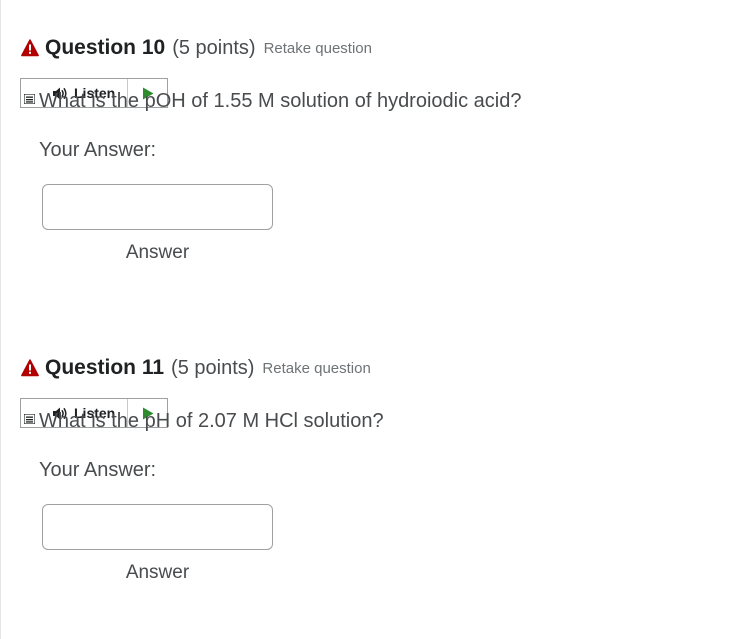 Image resolution: width=755 pixels, height=639 pixels. Describe the element at coordinates (105, 47) in the screenshot. I see `question-title: Question 10` at that location.